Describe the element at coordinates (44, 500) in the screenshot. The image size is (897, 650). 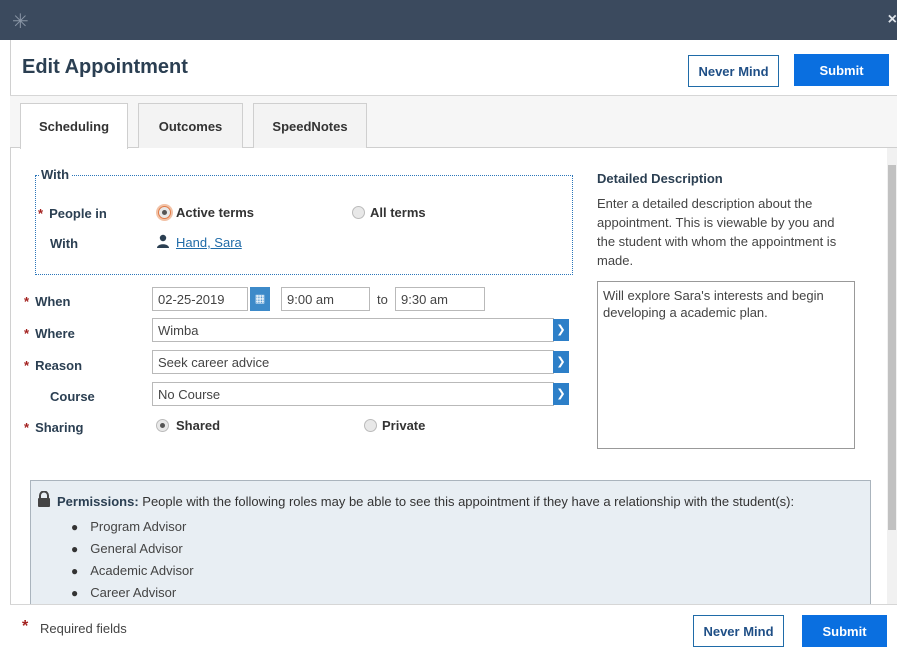
I see `lock-icon` at that location.